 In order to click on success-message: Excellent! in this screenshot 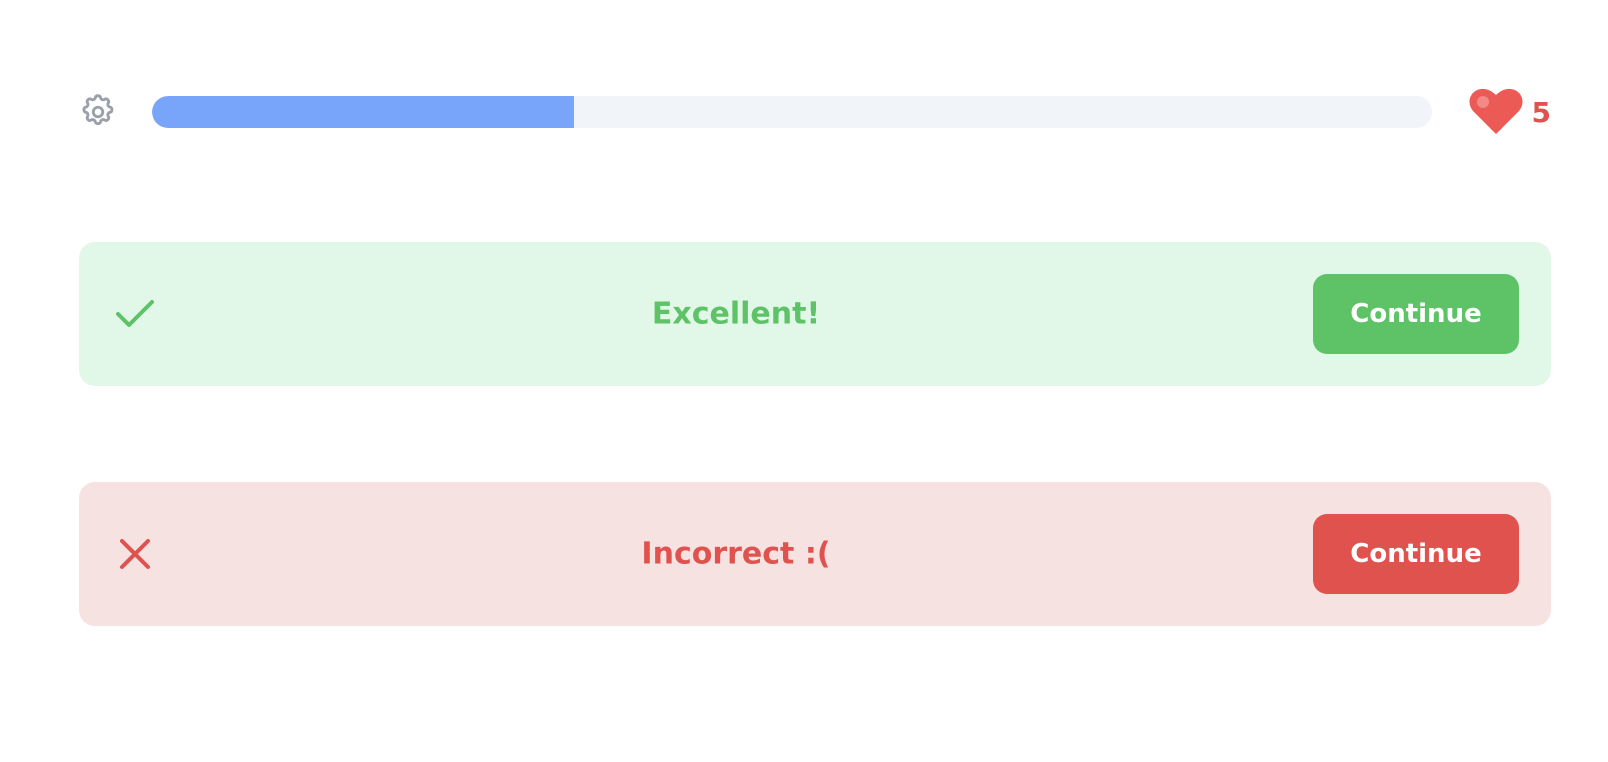, I will do `click(736, 314)`.